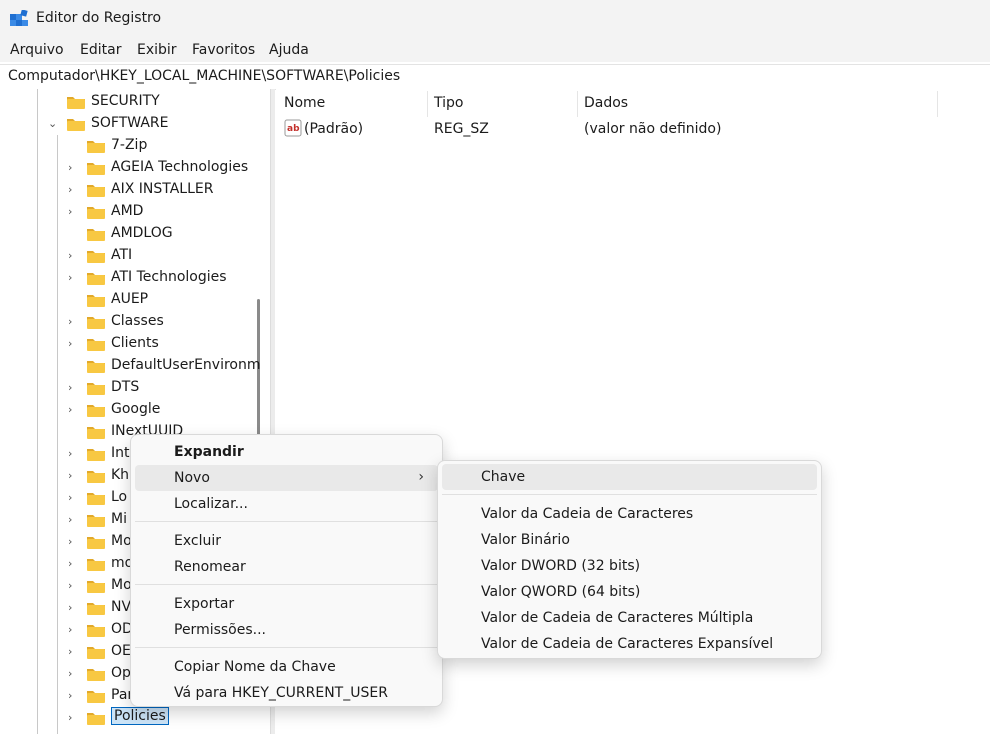  I want to click on submenu-item-string: Valor da Cadeia de Caracteres, so click(629, 514).